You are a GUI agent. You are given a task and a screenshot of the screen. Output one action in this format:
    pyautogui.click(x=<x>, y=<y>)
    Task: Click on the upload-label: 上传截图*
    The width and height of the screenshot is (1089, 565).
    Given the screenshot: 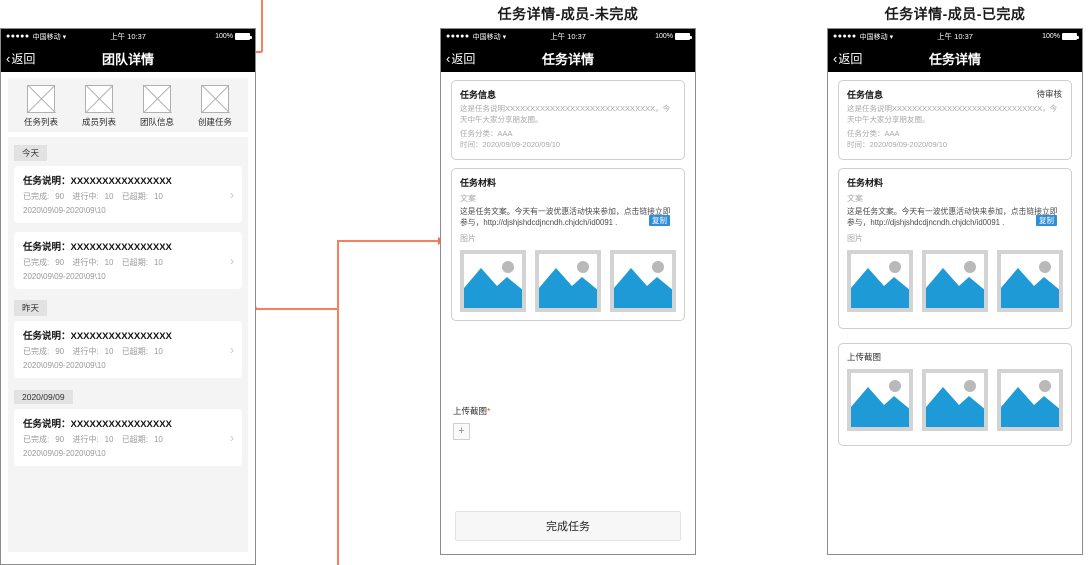 What is the action you would take?
    pyautogui.click(x=568, y=411)
    